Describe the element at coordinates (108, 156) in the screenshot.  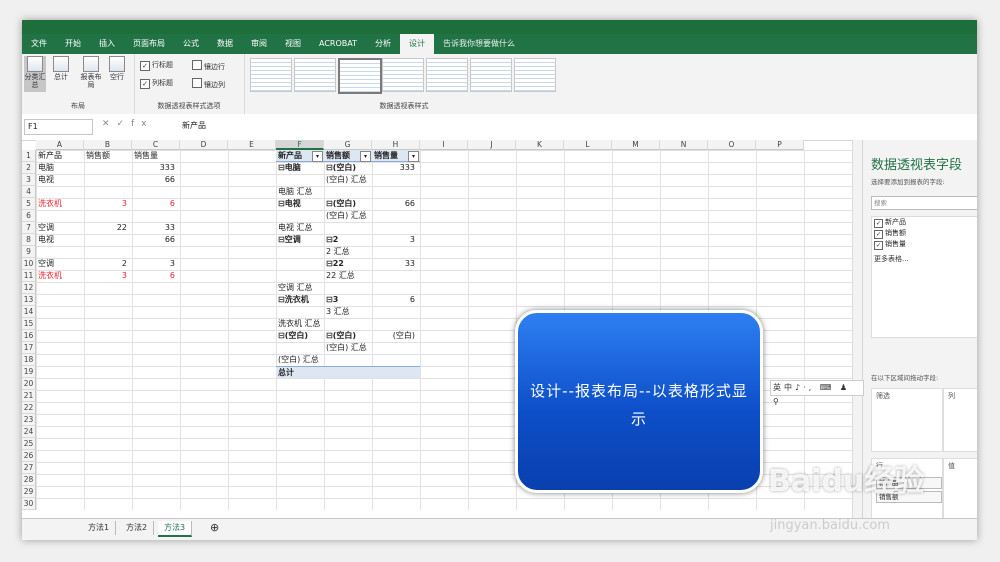
I see `table-header: 销售额` at that location.